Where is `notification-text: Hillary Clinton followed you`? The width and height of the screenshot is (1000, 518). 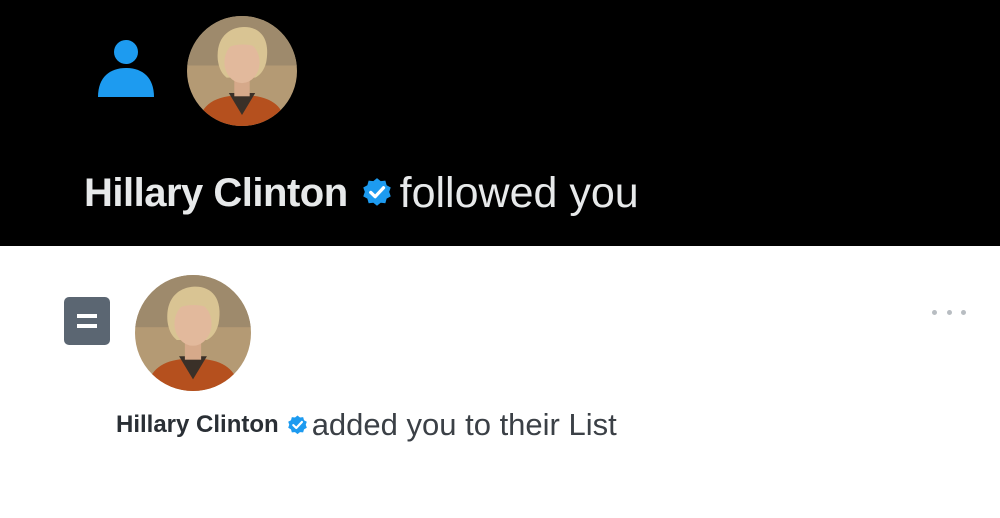 notification-text: Hillary Clinton followed you is located at coordinates (361, 193).